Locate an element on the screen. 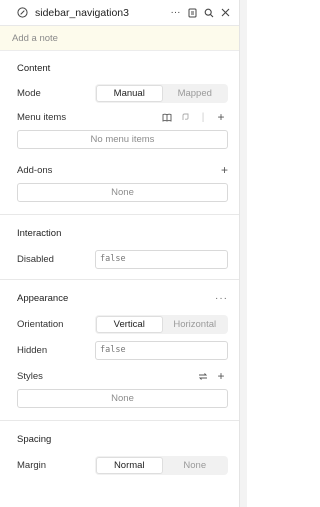 Image resolution: width=320 pixels, height=507 pixels. section-title-spacing: Spacing is located at coordinates (34, 439).